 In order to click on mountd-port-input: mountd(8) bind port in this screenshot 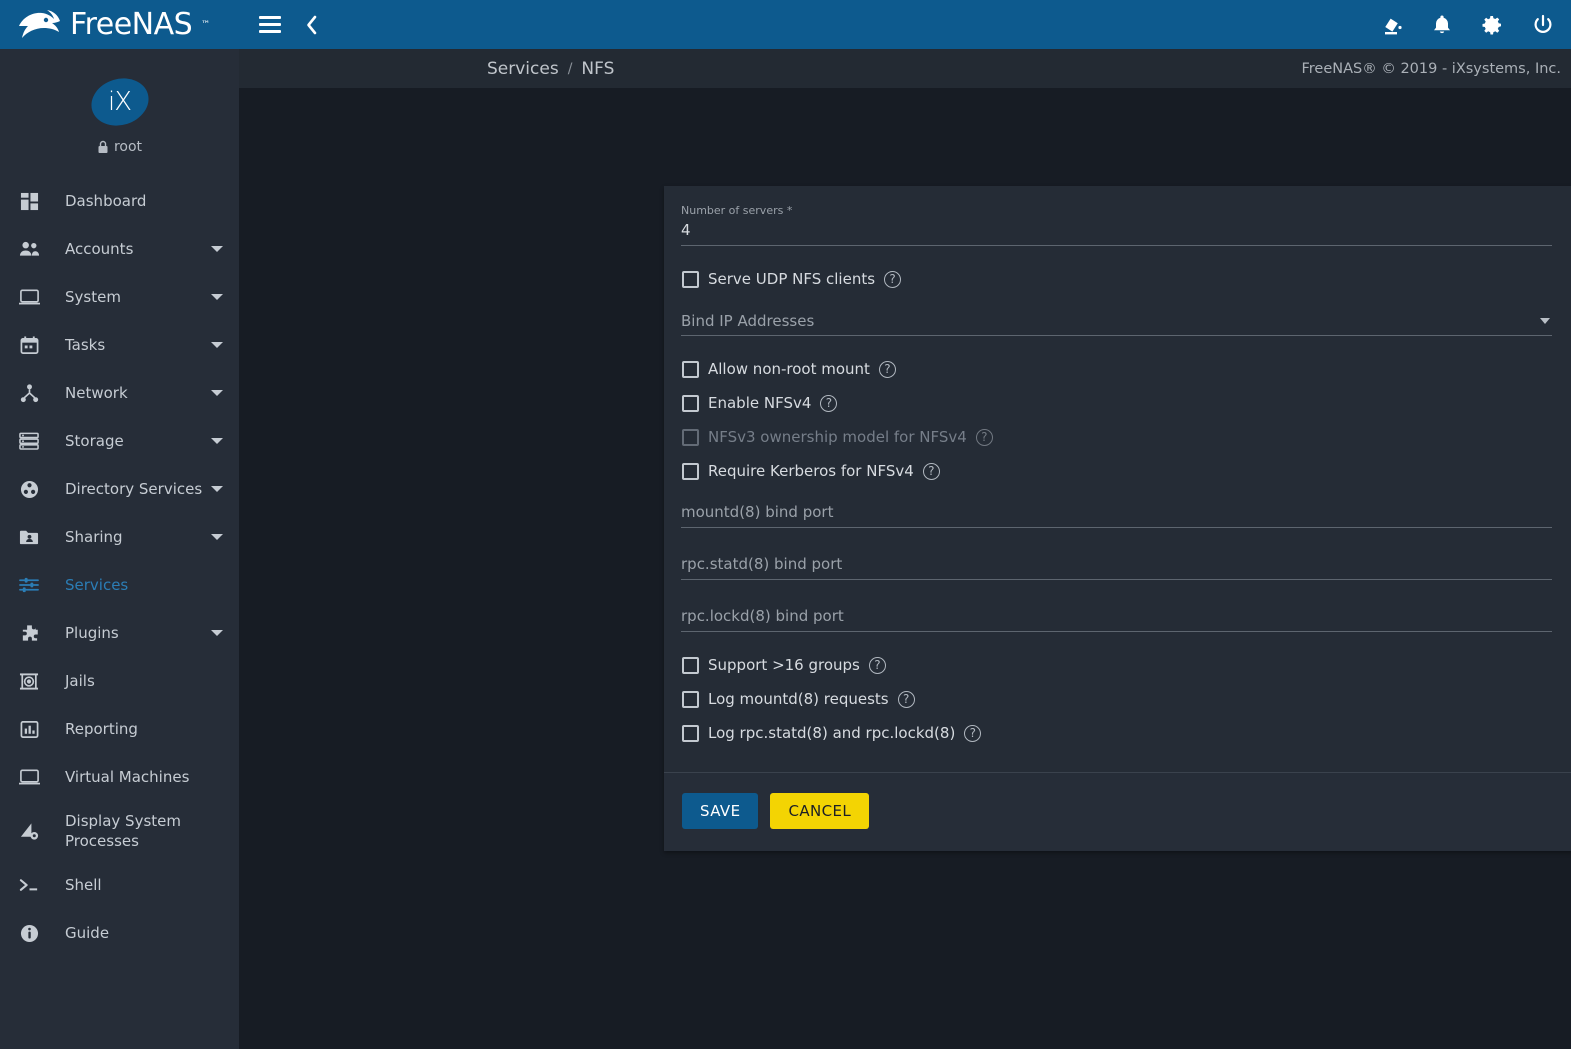, I will do `click(1116, 515)`.